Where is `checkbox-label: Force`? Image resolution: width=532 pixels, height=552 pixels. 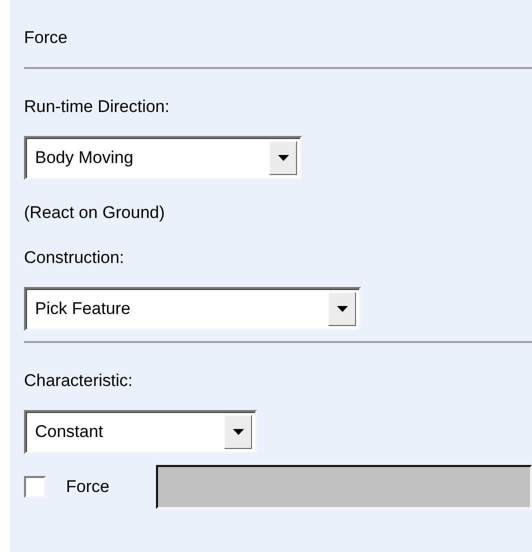
checkbox-label: Force is located at coordinates (88, 487).